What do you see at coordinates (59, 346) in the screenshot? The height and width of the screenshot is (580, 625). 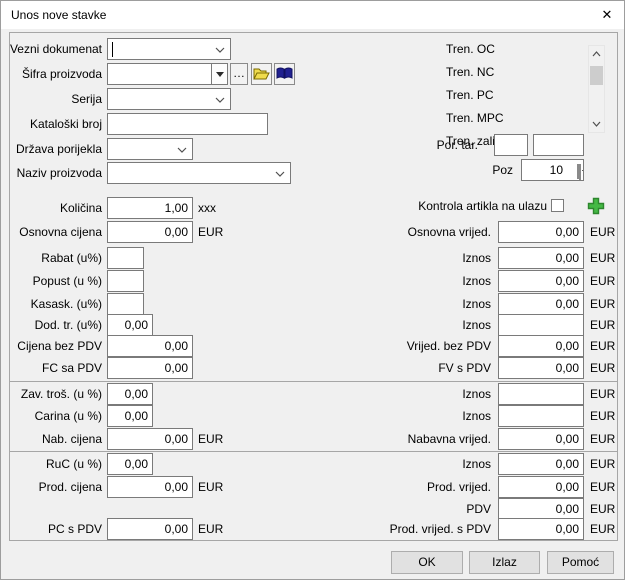 I see `cijena-bez-pdv-label: Cijena bez PDV` at bounding box center [59, 346].